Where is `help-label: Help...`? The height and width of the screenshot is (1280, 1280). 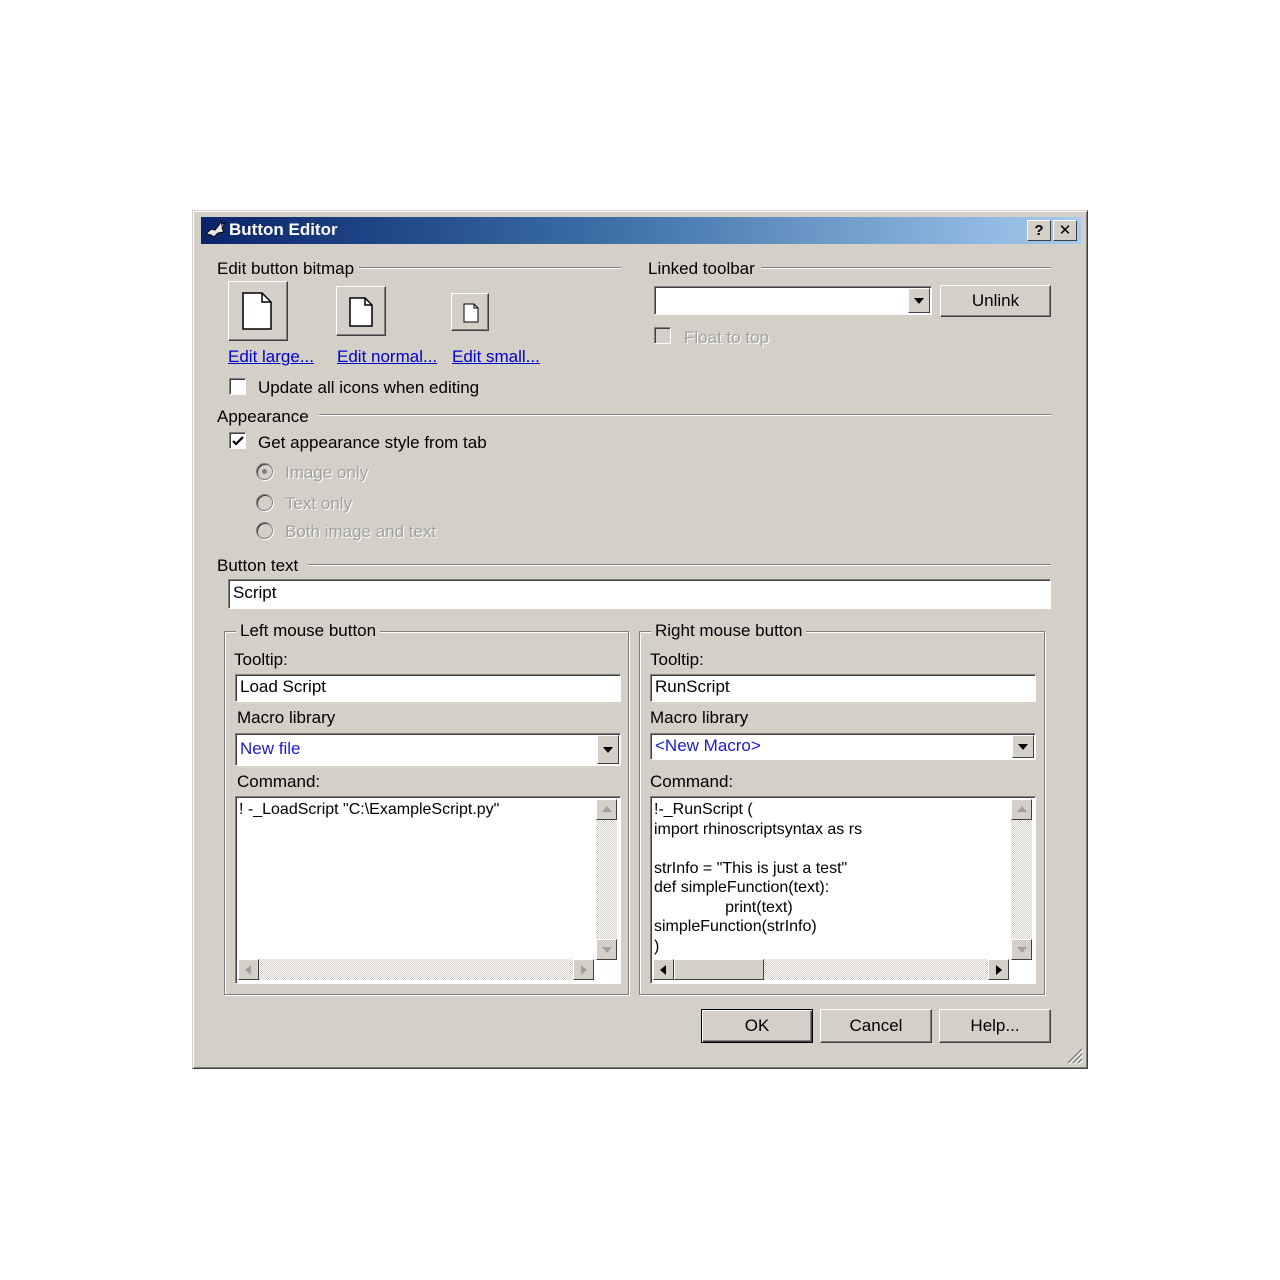
help-label: Help... is located at coordinates (995, 1025).